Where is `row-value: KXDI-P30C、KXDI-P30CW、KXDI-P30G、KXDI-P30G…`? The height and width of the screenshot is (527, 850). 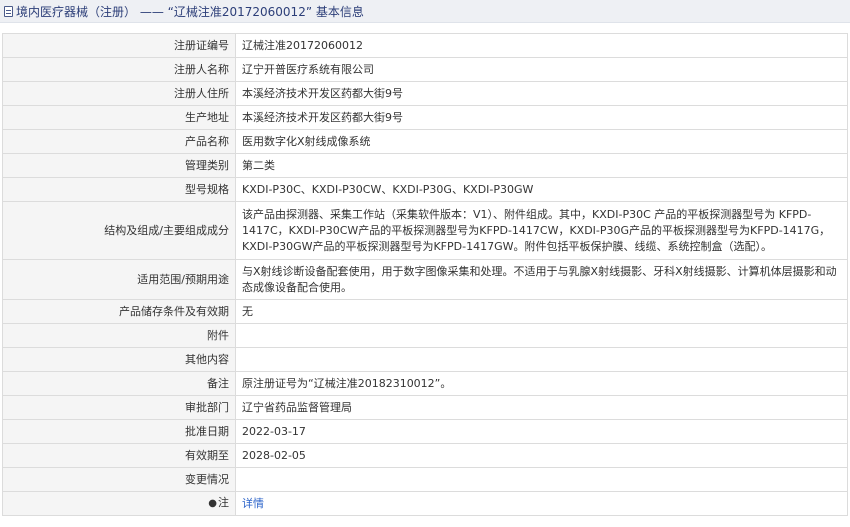 row-value: KXDI-P30C、KXDI-P30CW、KXDI-P30G、KXDI-P30G… is located at coordinates (541, 189).